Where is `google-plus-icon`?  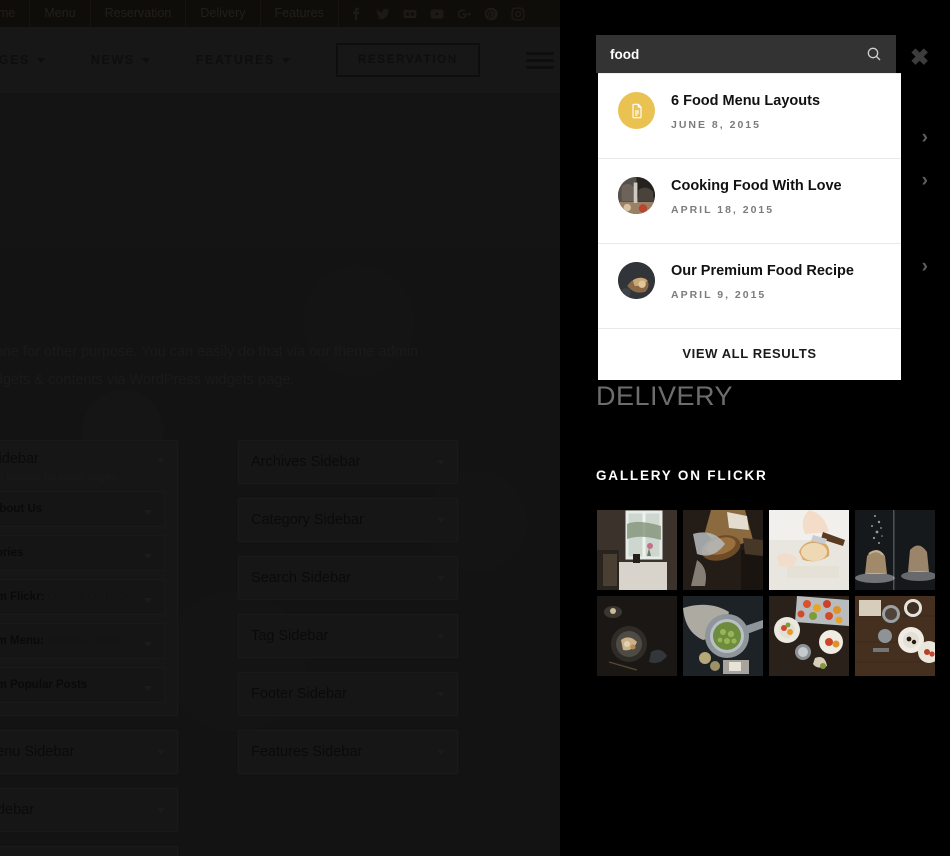
google-plus-icon is located at coordinates (464, 14).